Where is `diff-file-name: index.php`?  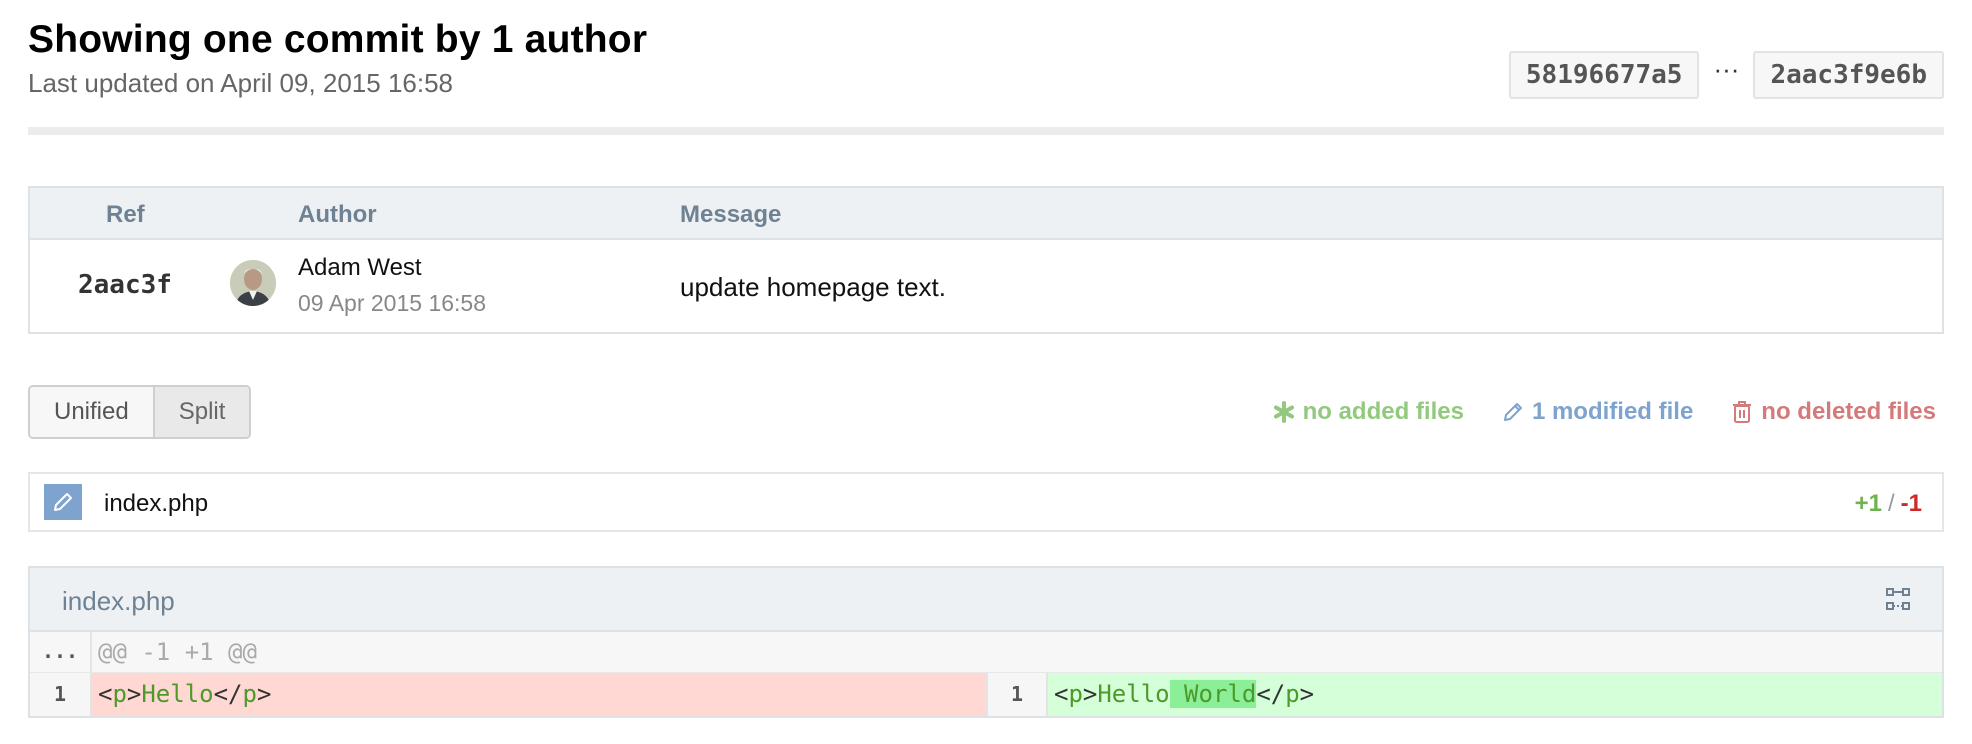 diff-file-name: index.php is located at coordinates (118, 601).